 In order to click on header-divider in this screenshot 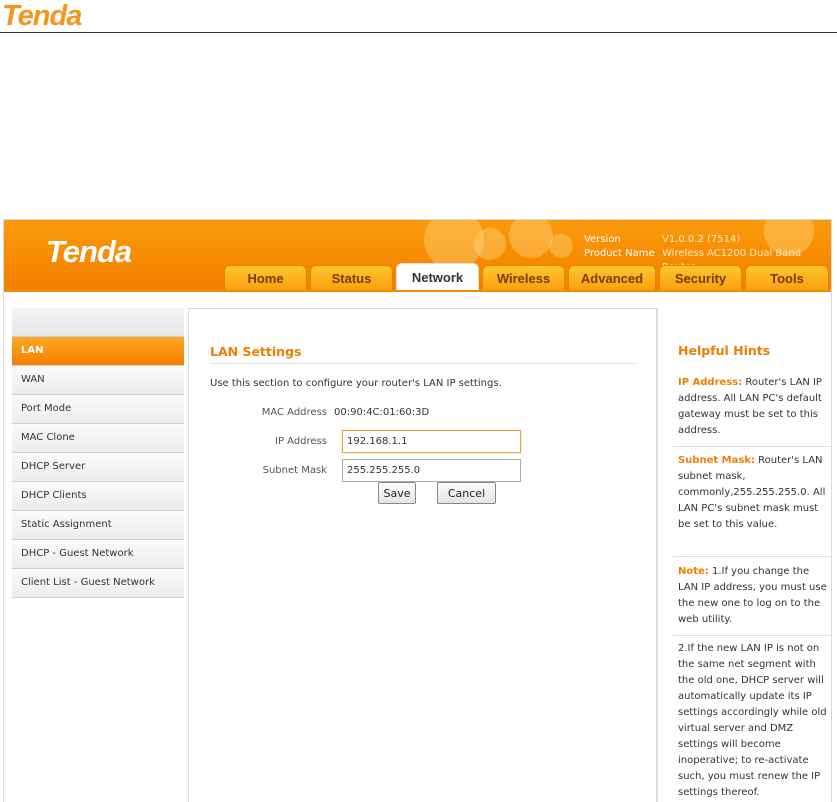, I will do `click(418, 32)`.